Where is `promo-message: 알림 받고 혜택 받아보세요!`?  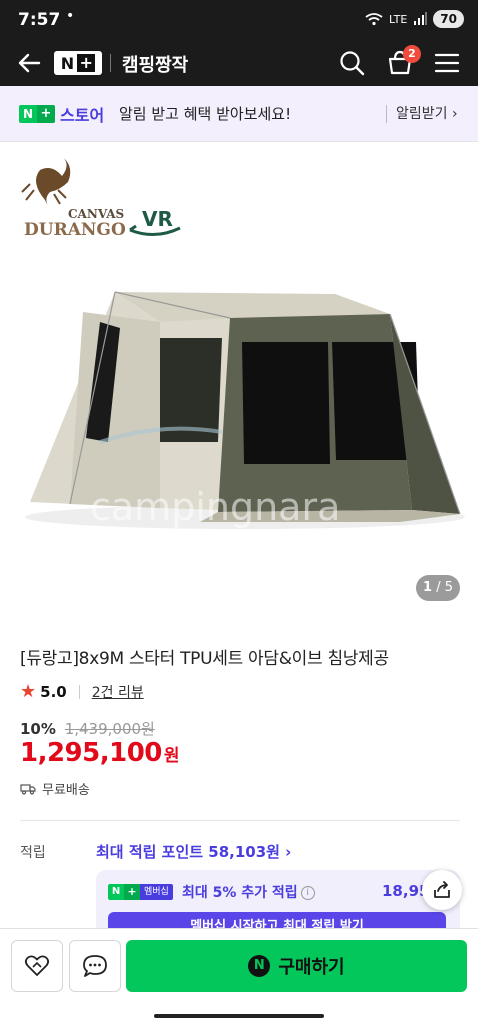
promo-message: 알림 받고 혜택 받아보세요! is located at coordinates (205, 114).